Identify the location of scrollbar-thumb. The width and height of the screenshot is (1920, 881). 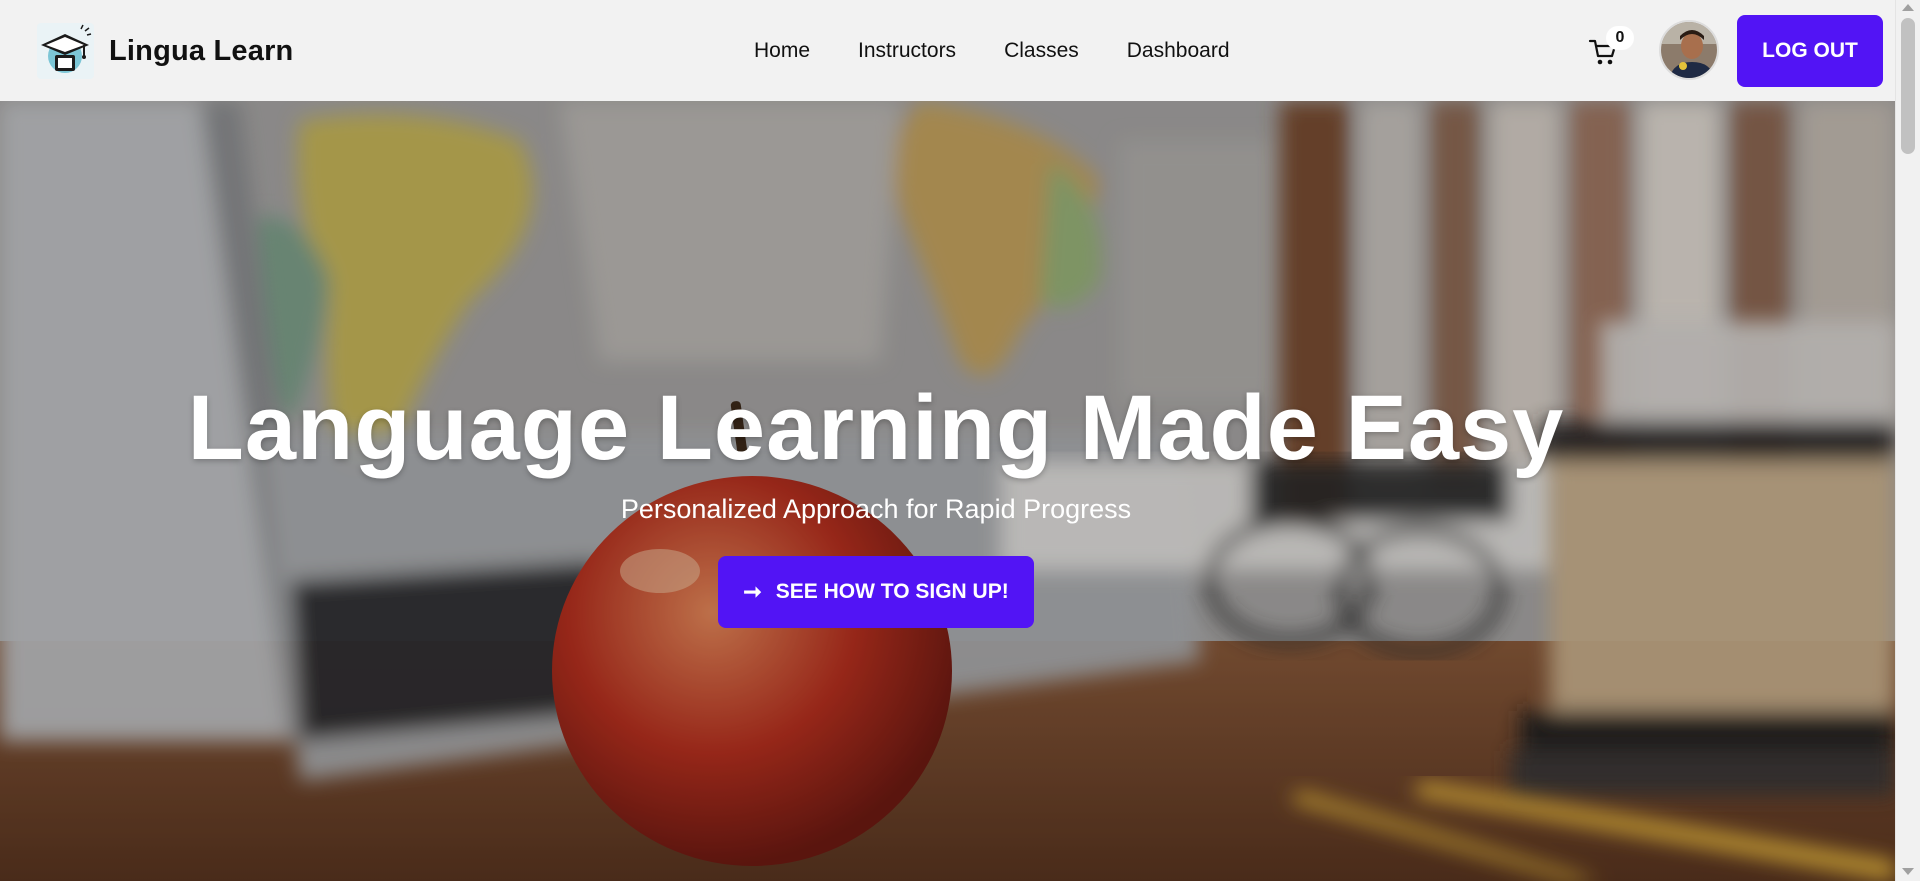
(1908, 86).